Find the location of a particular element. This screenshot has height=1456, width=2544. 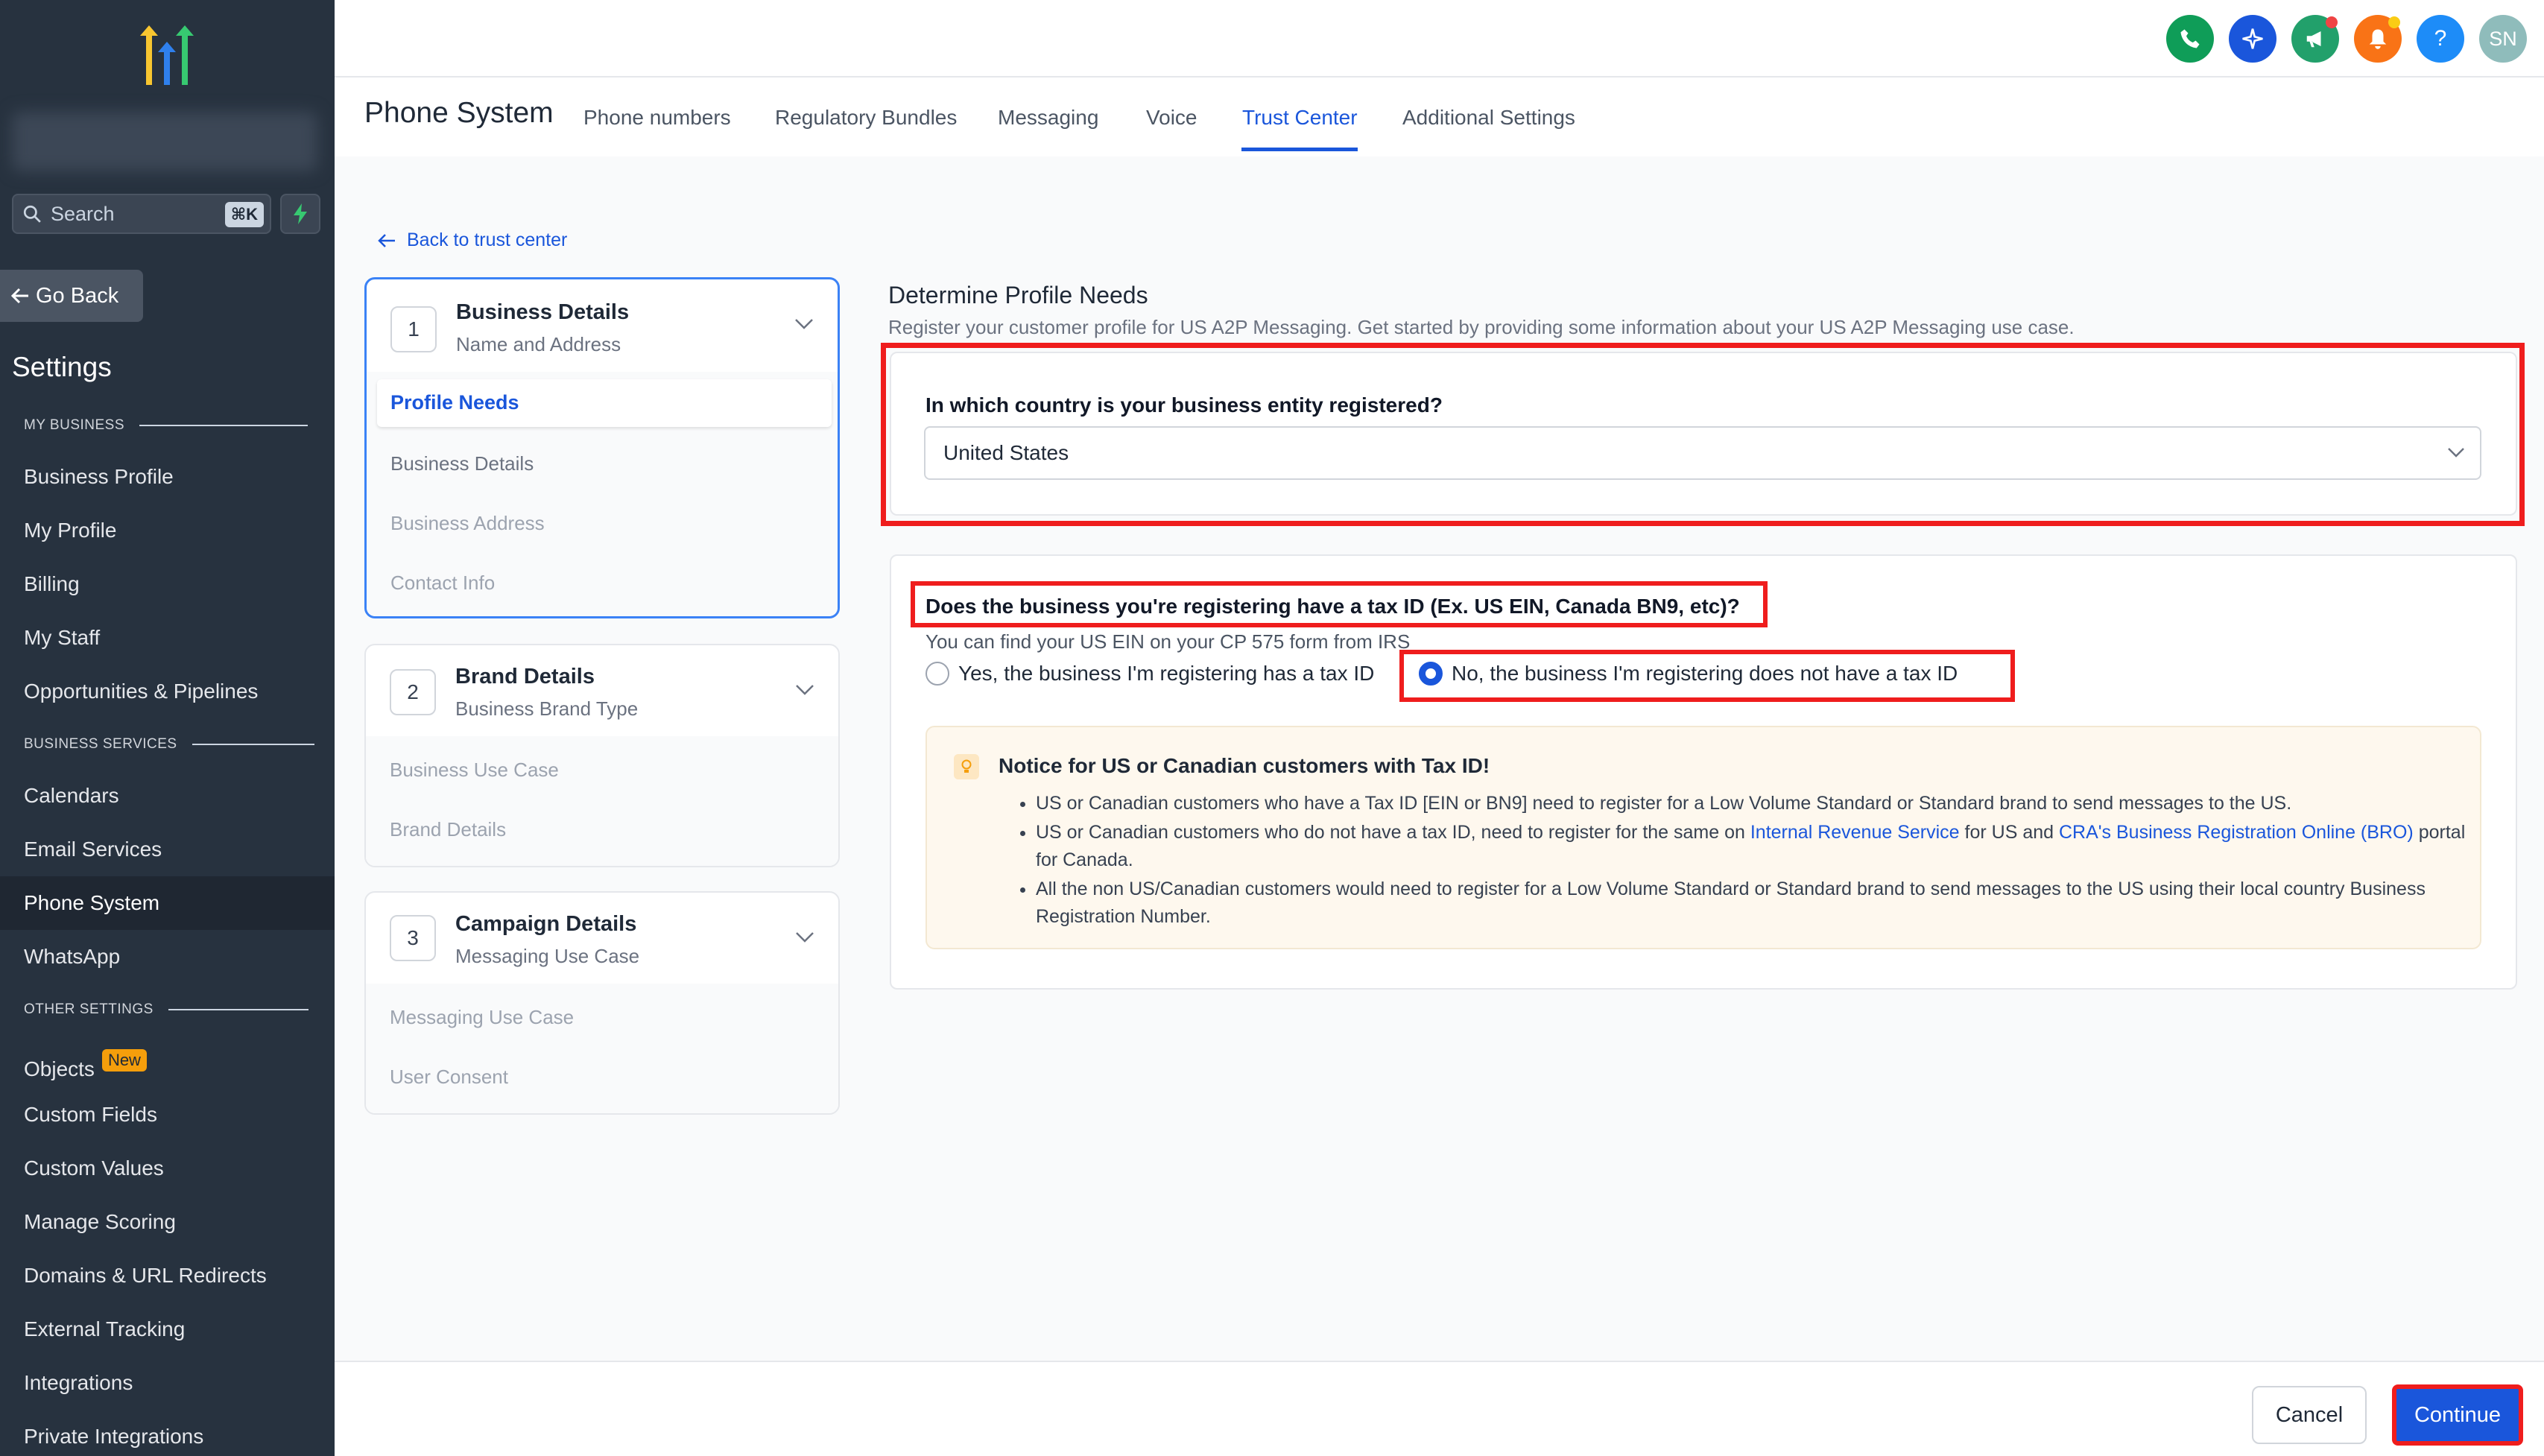

sidebar-item-billing: Billing is located at coordinates (52, 584).